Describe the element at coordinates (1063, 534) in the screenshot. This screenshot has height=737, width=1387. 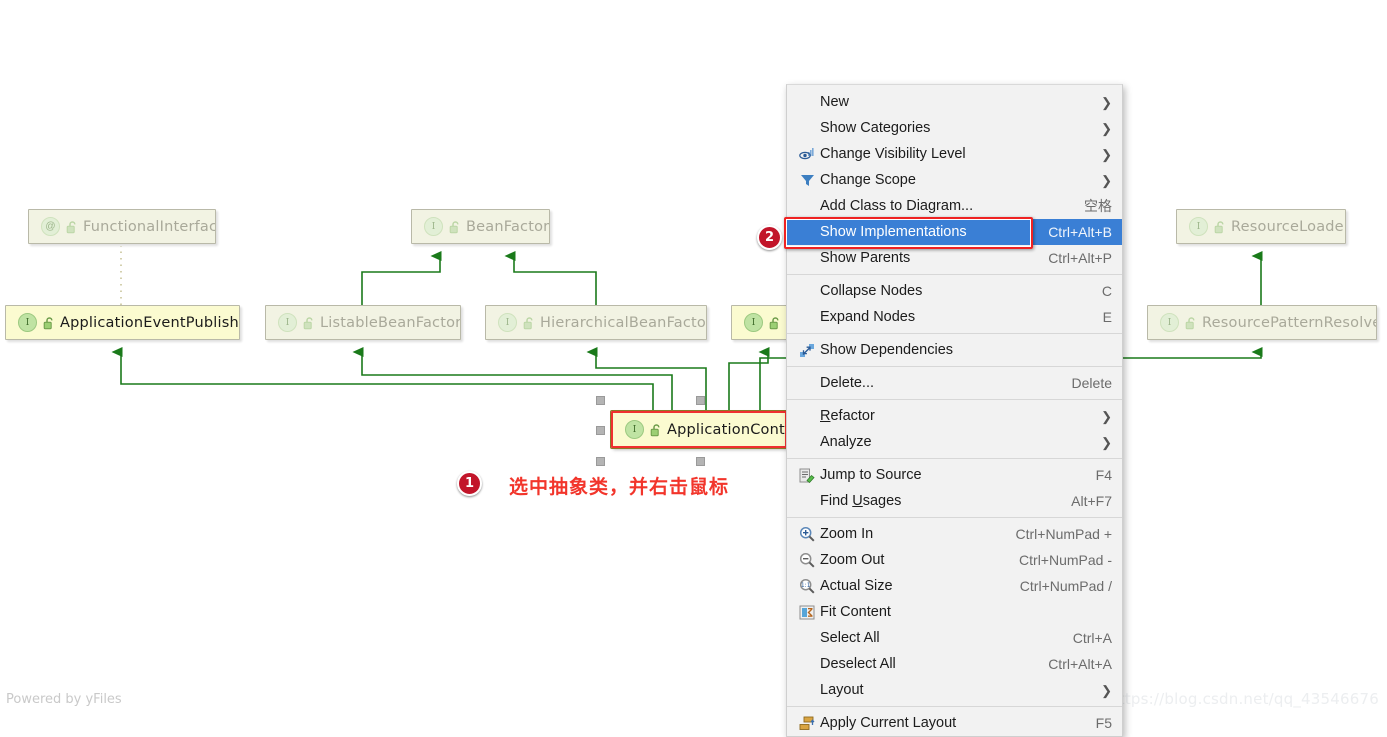
I see `menu-item-shortcut: Ctrl+NumPad +` at that location.